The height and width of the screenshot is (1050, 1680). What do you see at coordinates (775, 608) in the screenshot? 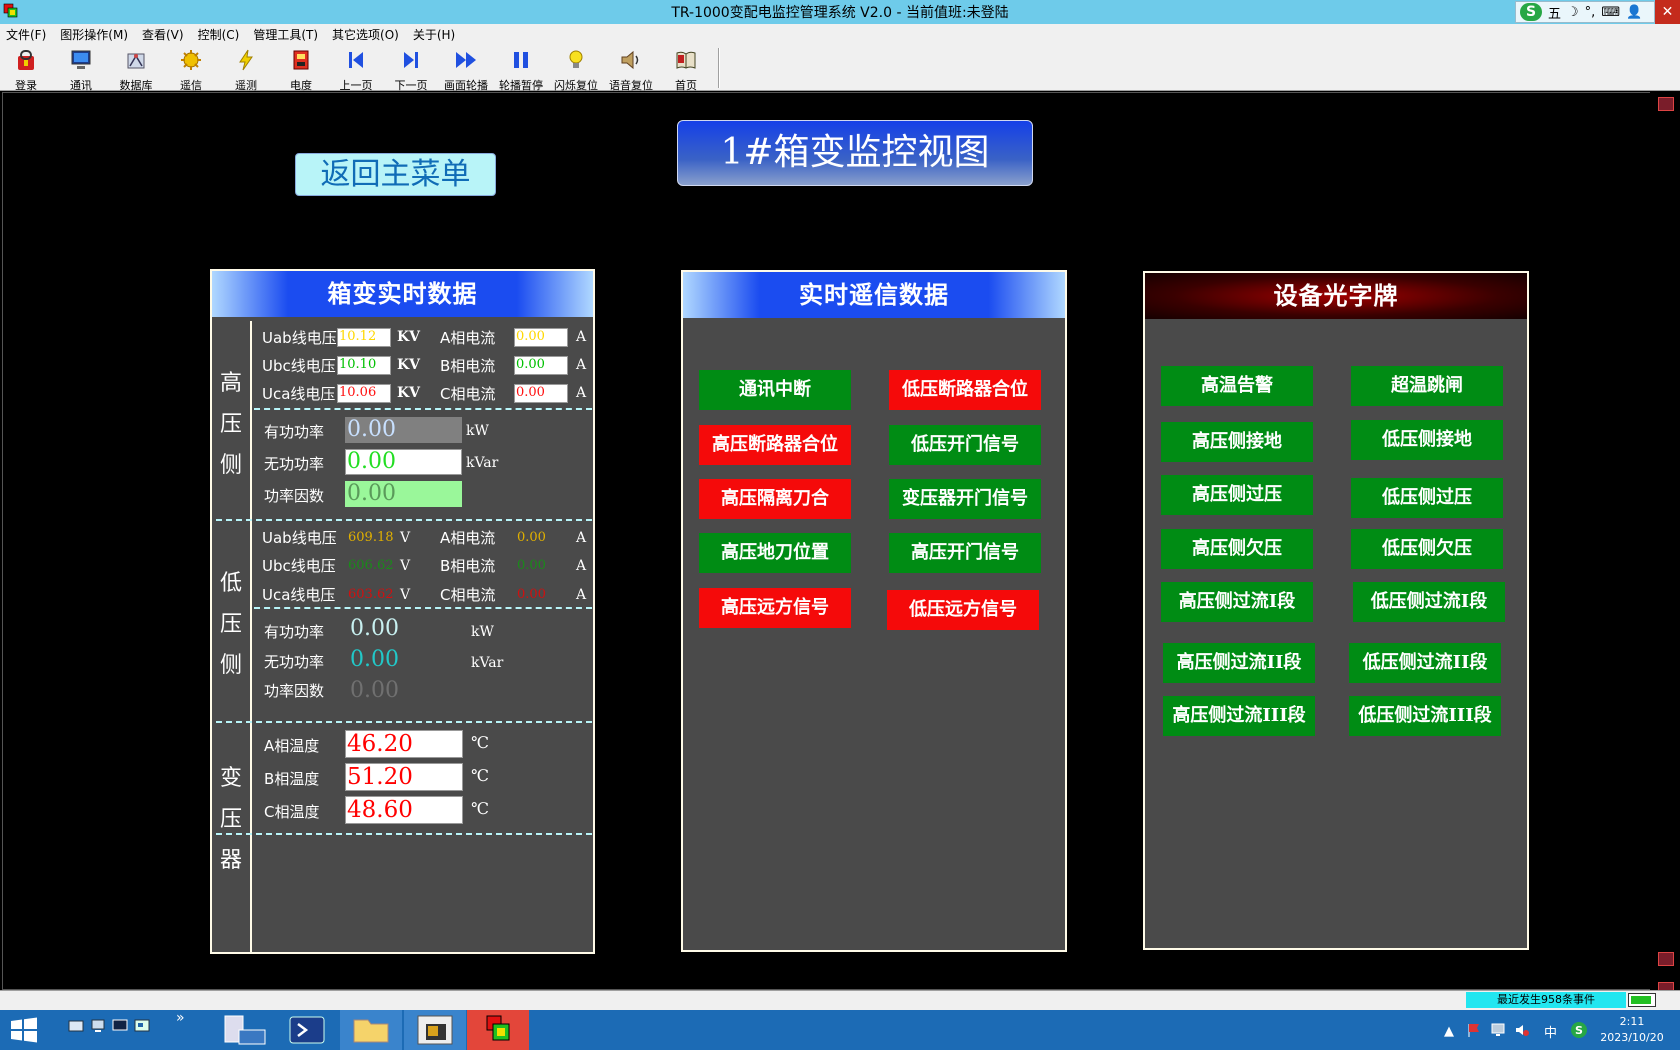
I see `signal-hv-remote: 高压远方信号` at bounding box center [775, 608].